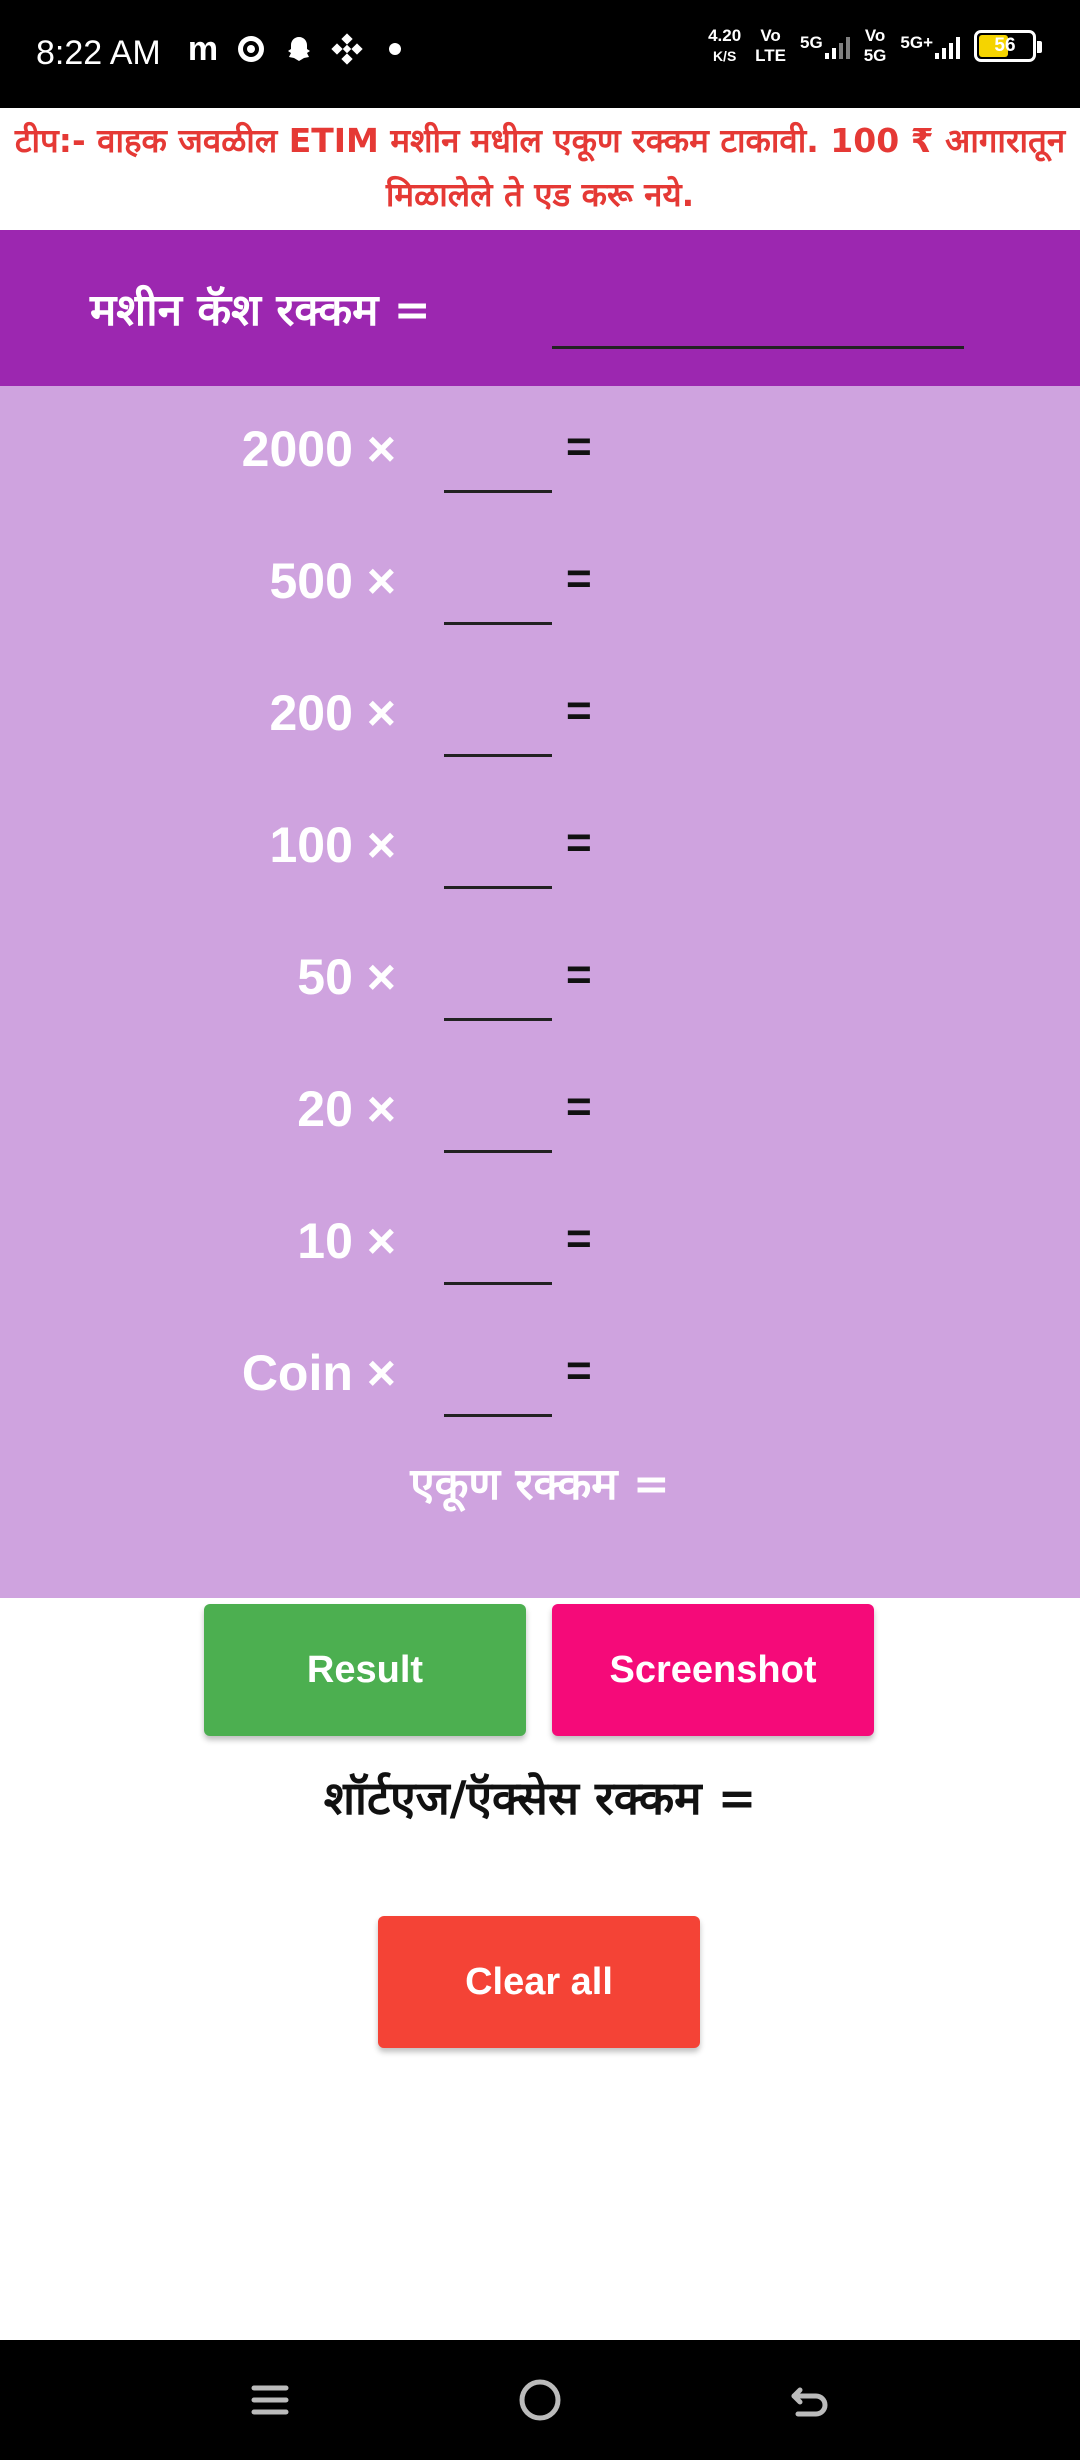 The width and height of the screenshot is (1080, 2460). What do you see at coordinates (771, 55) in the screenshot?
I see `sim1-bottom: LTE` at bounding box center [771, 55].